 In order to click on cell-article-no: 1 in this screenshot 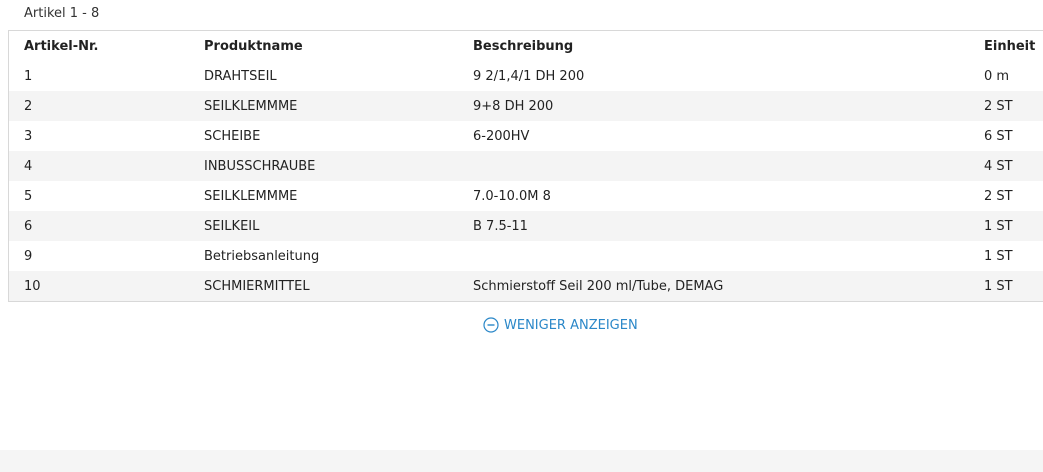, I will do `click(28, 76)`.